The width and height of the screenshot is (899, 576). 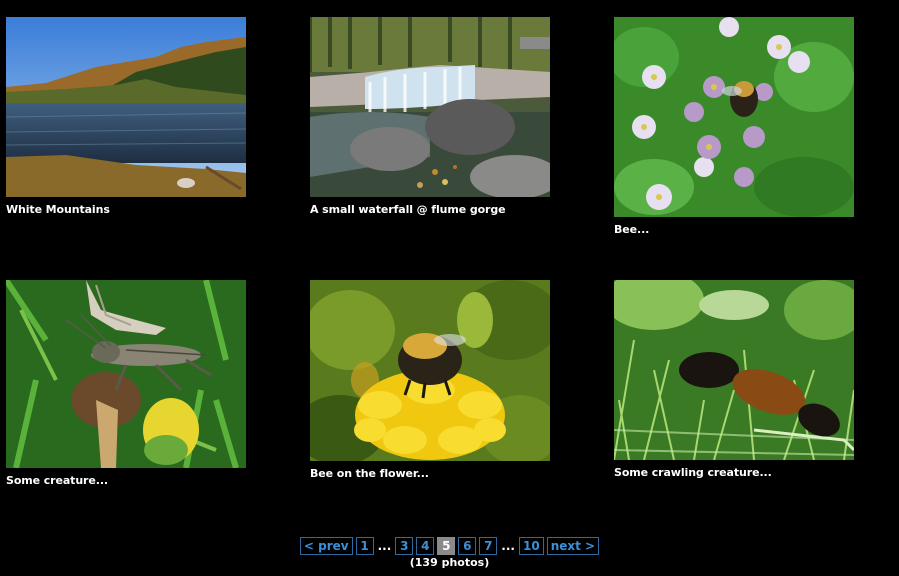 I want to click on photo-count: (139 photos), so click(x=449, y=562).